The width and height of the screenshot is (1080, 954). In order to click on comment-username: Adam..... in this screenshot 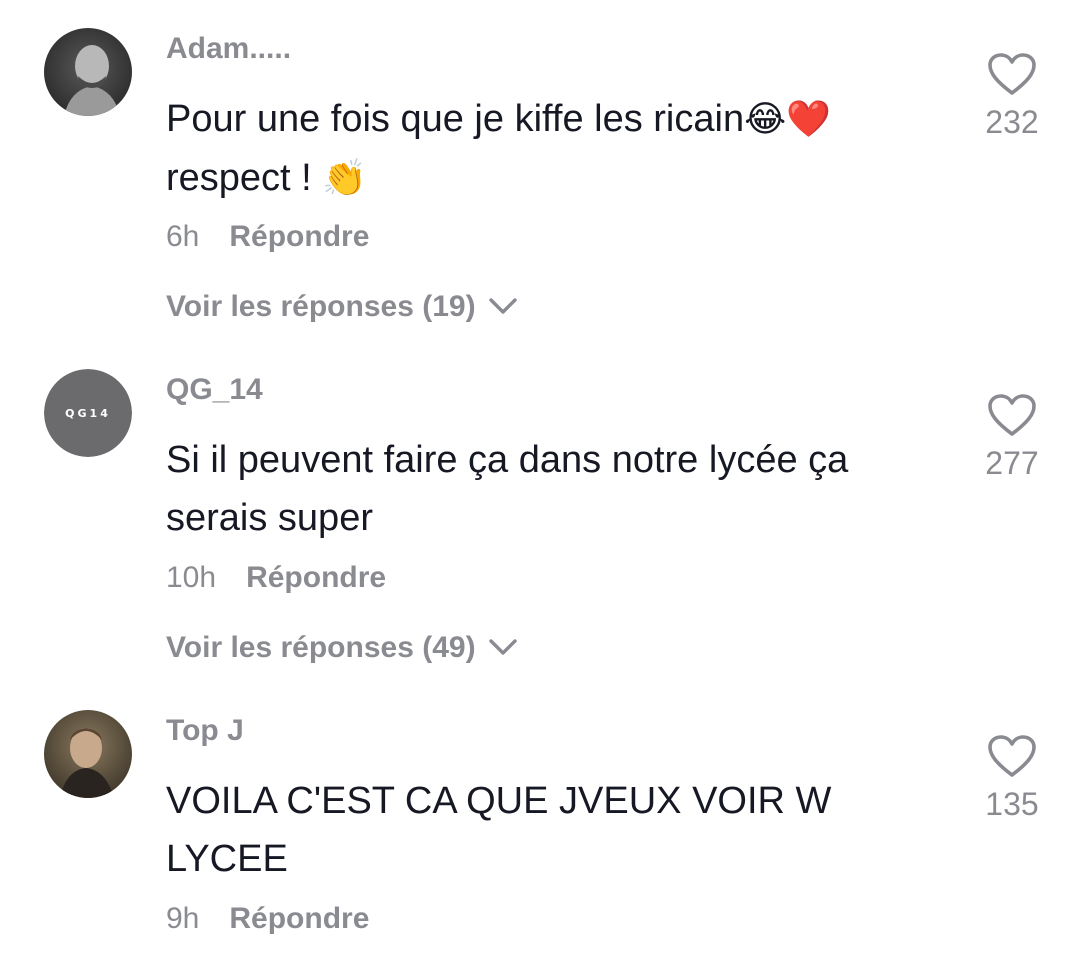, I will do `click(228, 49)`.